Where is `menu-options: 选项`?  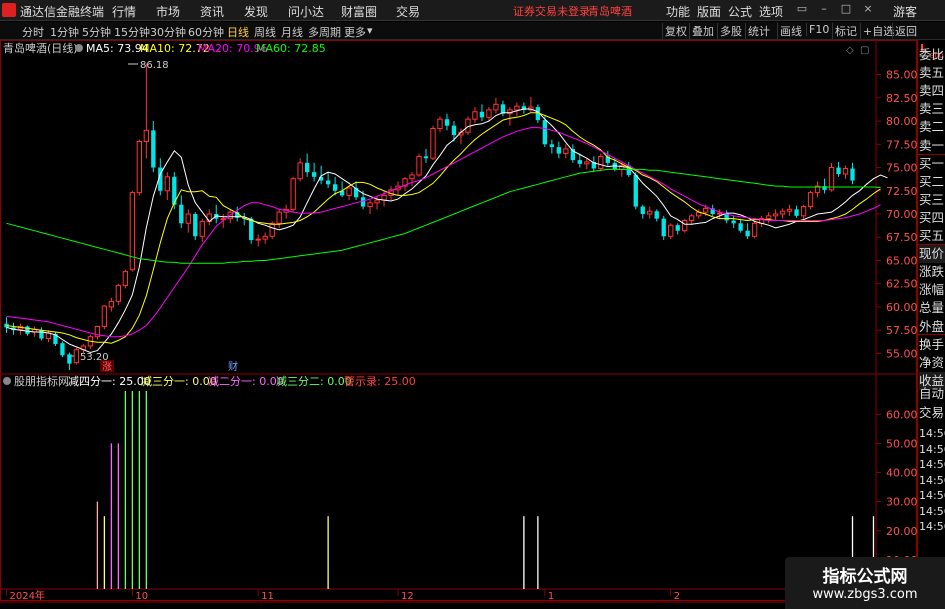 menu-options: 选项 is located at coordinates (771, 11).